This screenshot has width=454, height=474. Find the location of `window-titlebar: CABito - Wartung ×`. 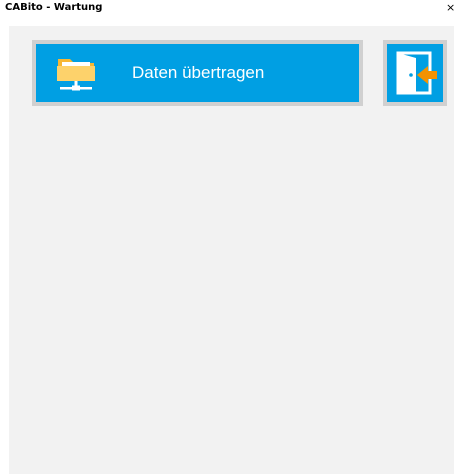

window-titlebar: CABito - Wartung × is located at coordinates (227, 8).